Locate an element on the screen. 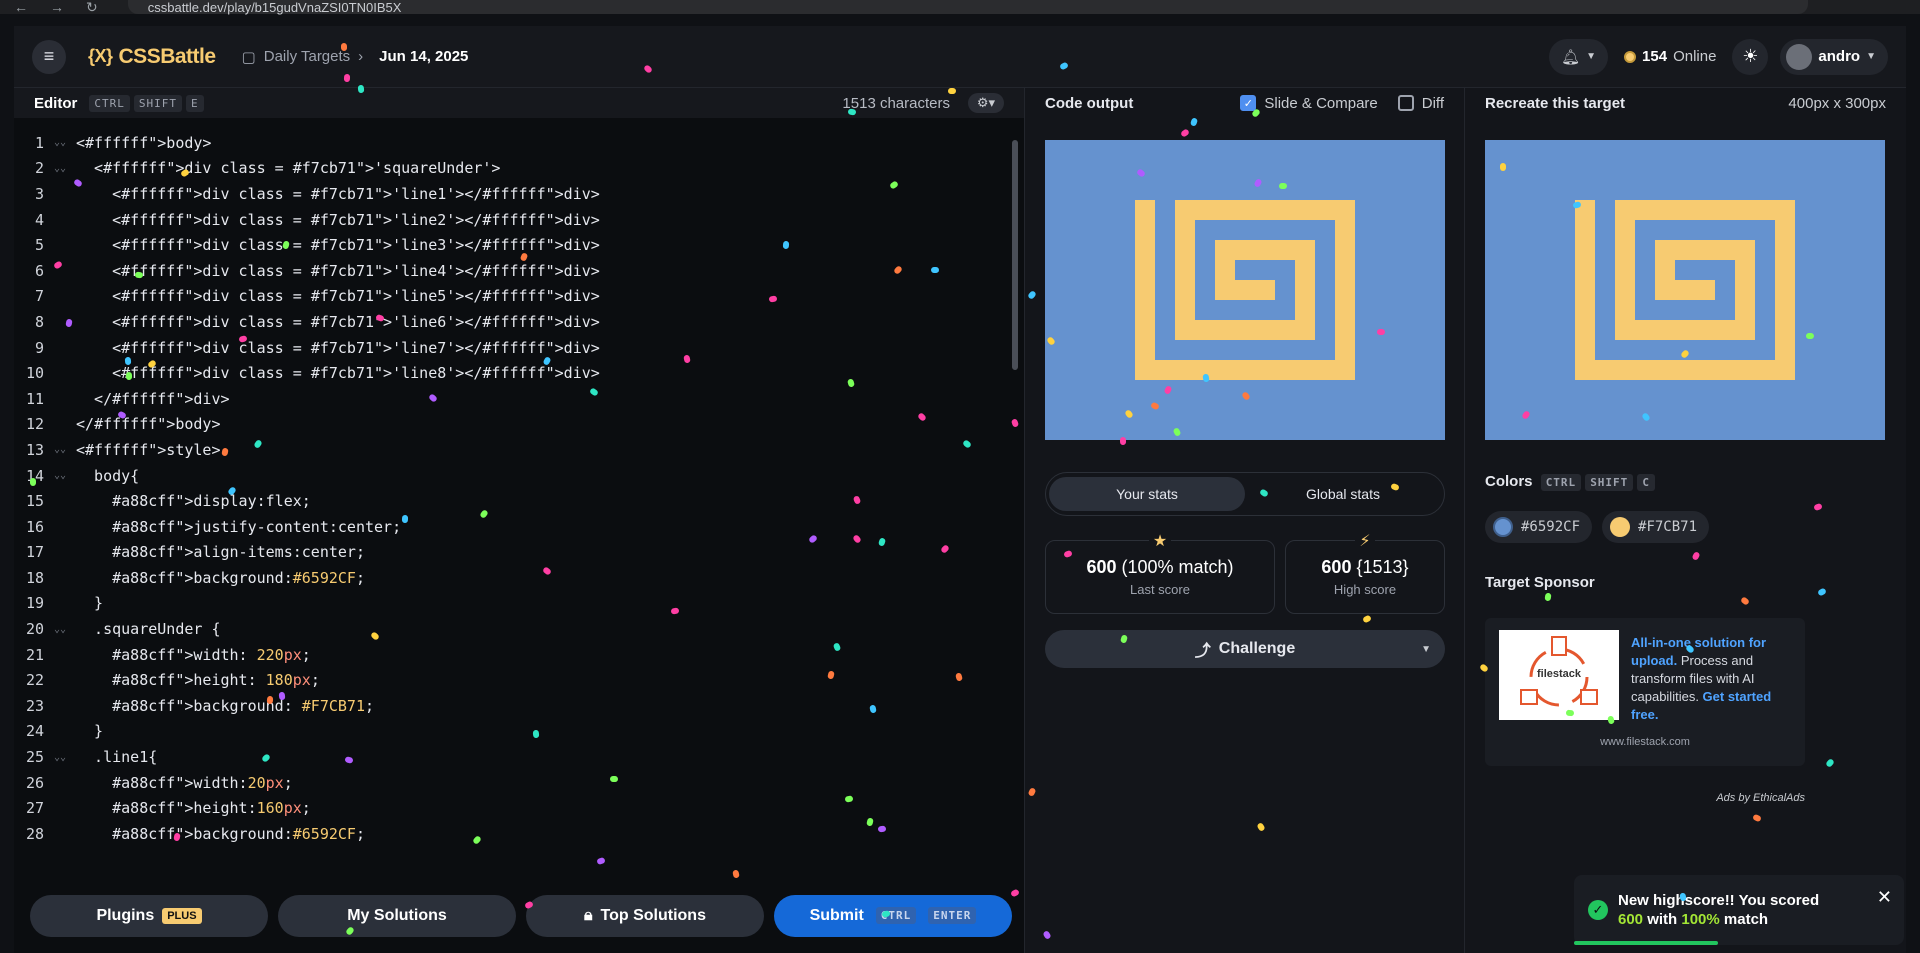 This screenshot has width=1920, height=953. code-text: </#ffffff">div> is located at coordinates (153, 398).